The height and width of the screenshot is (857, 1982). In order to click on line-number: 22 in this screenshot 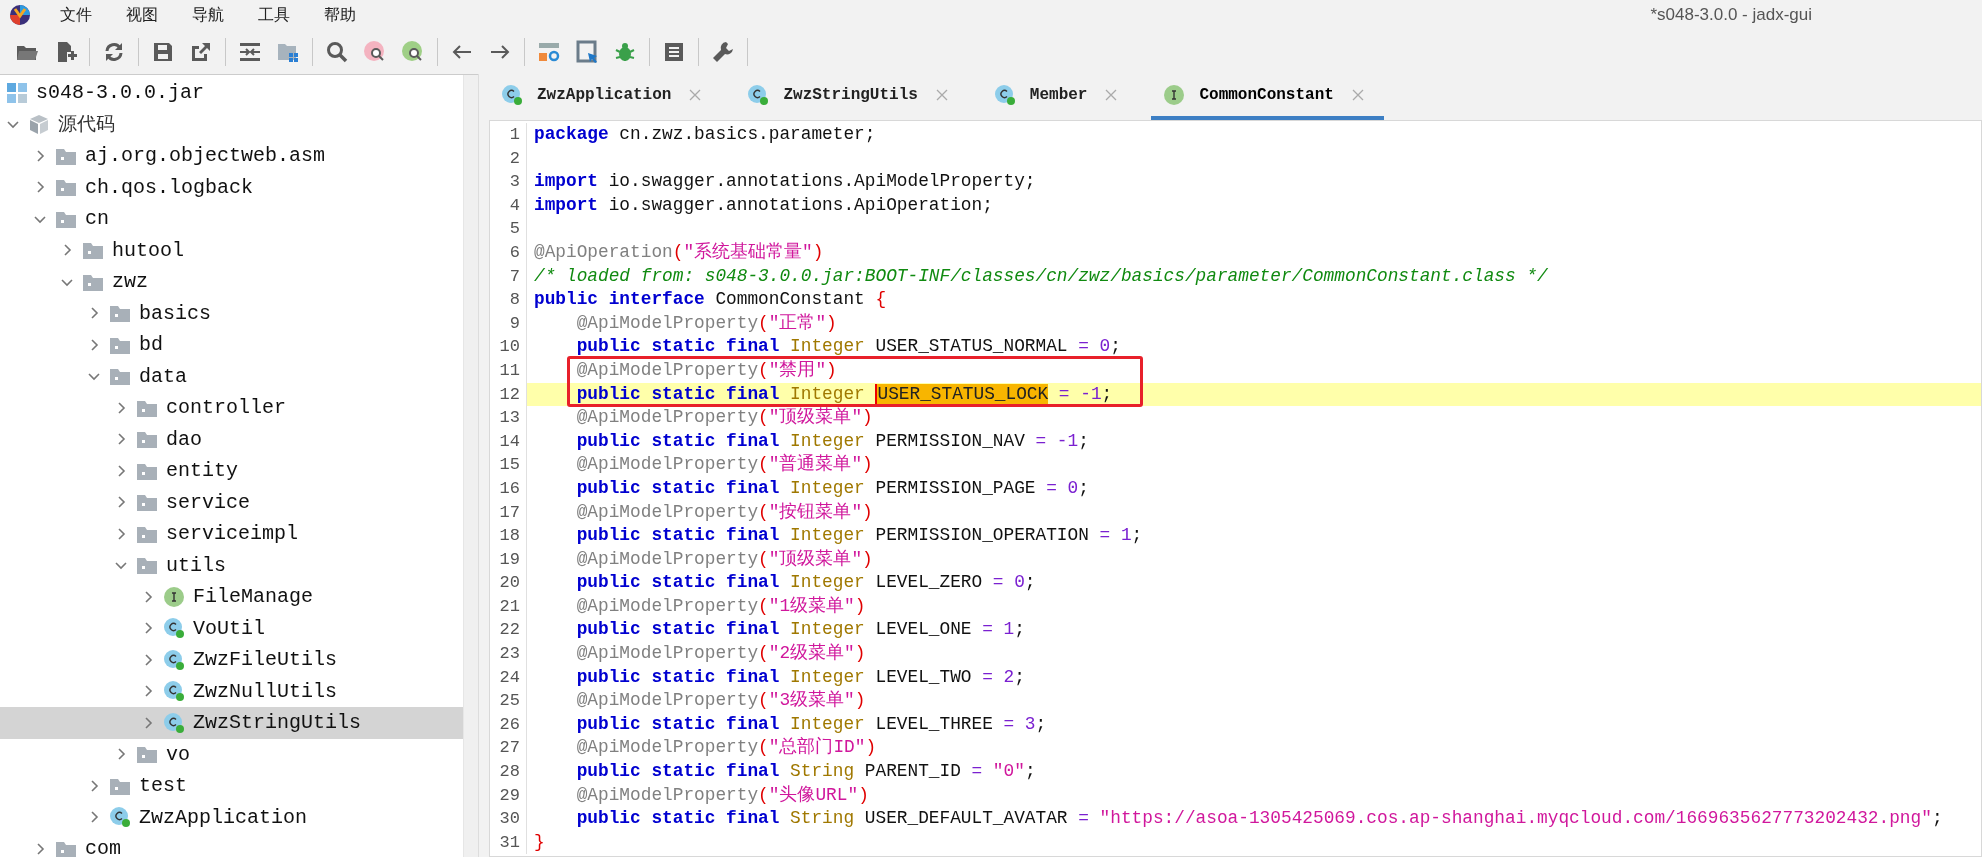, I will do `click(508, 630)`.